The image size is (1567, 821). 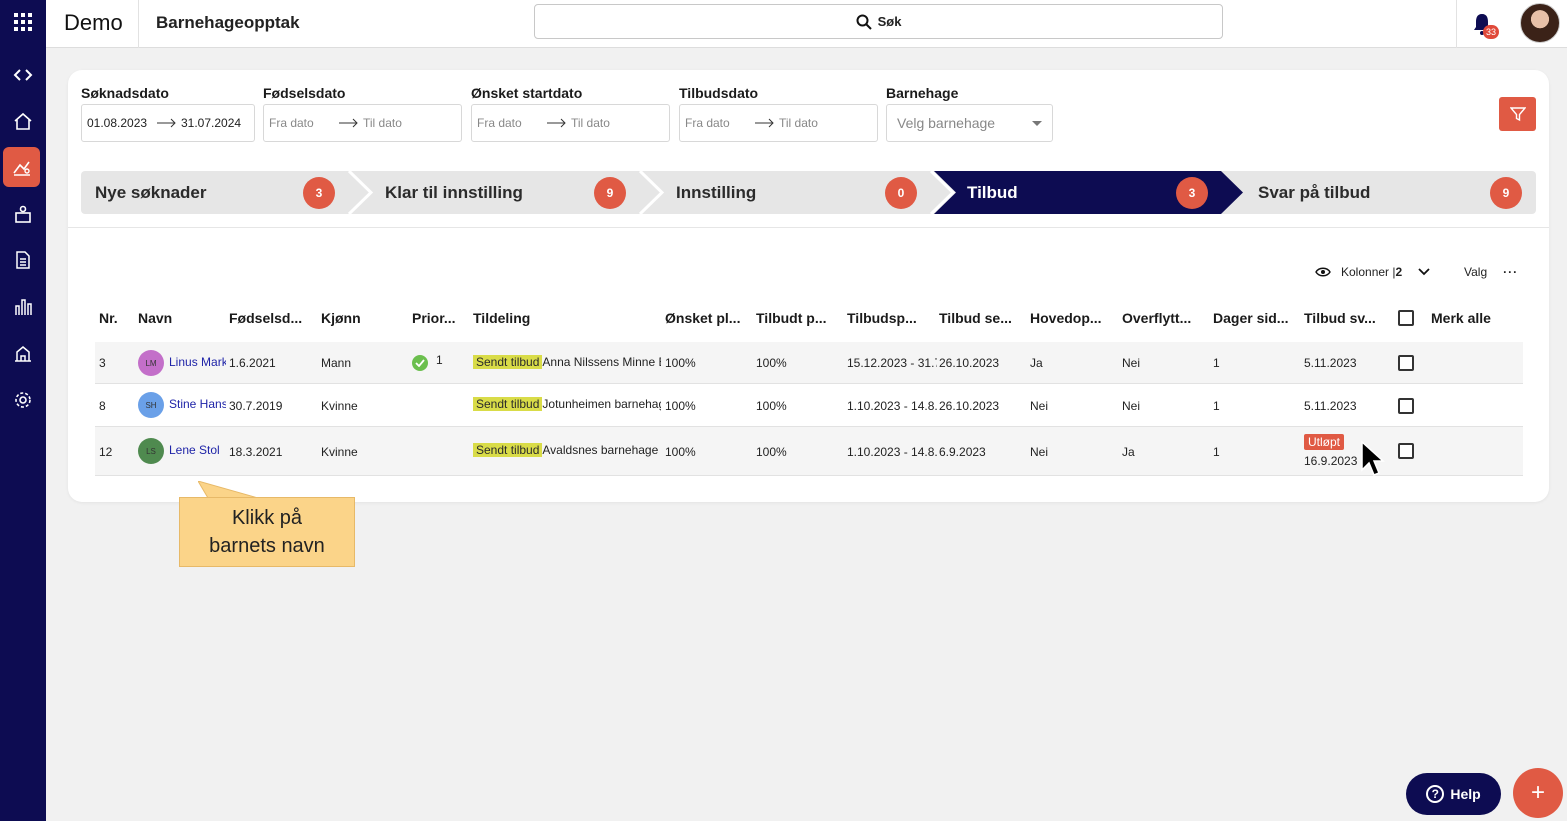 I want to click on filter-button, so click(x=1517, y=114).